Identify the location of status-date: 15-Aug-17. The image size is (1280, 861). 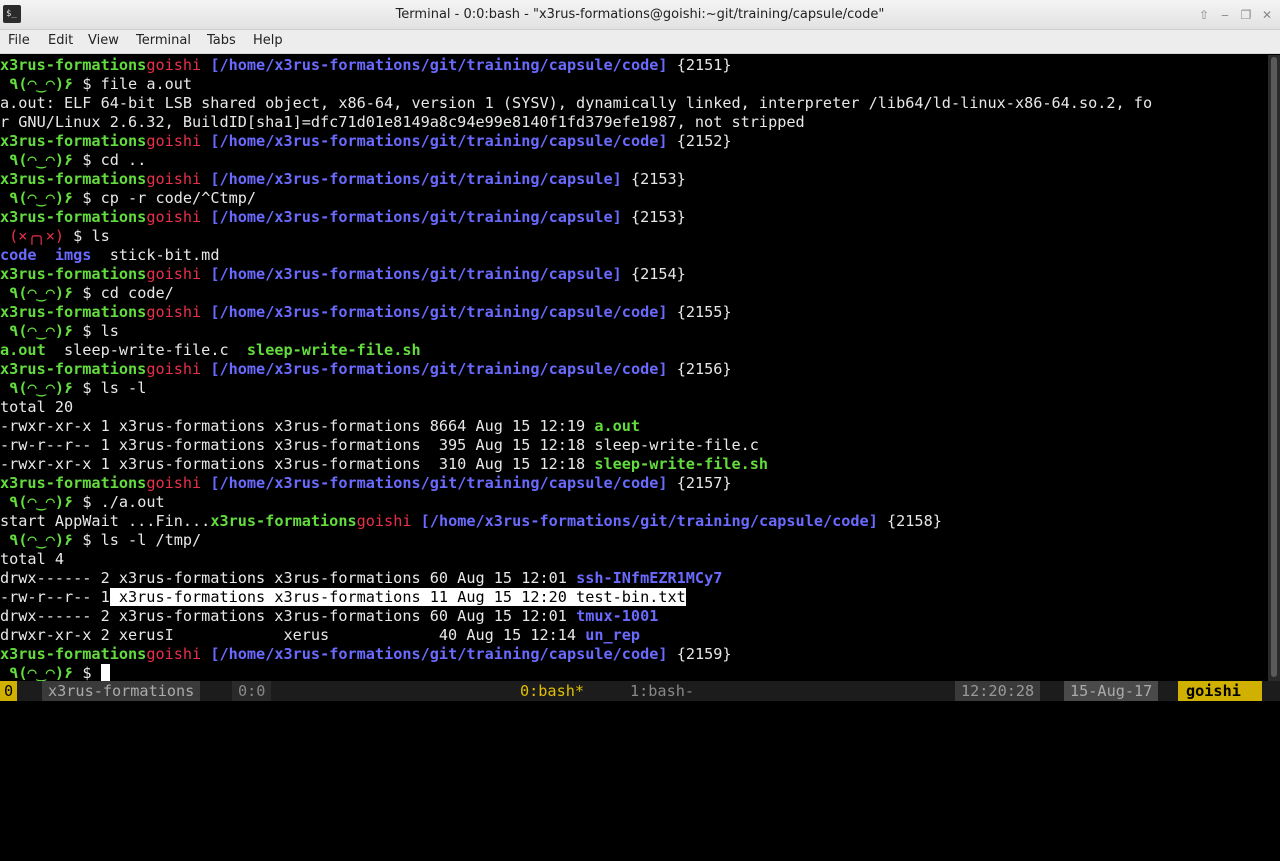
(1111, 691).